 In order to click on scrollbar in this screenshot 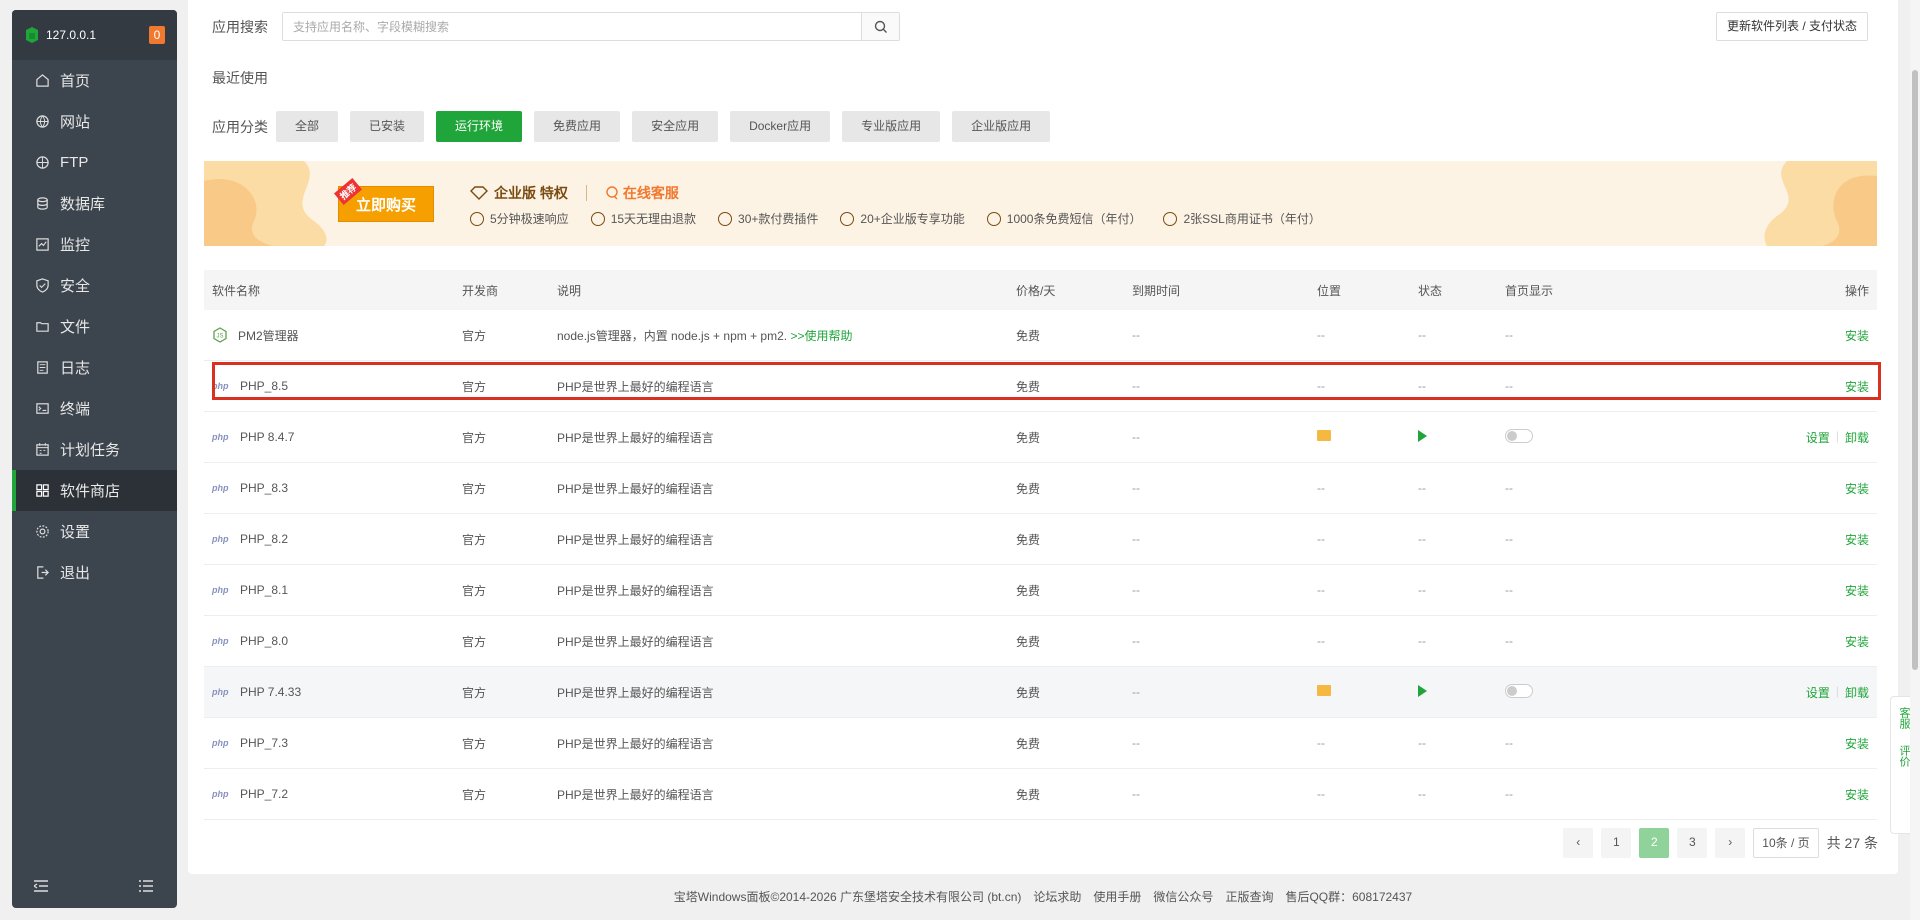, I will do `click(1915, 460)`.